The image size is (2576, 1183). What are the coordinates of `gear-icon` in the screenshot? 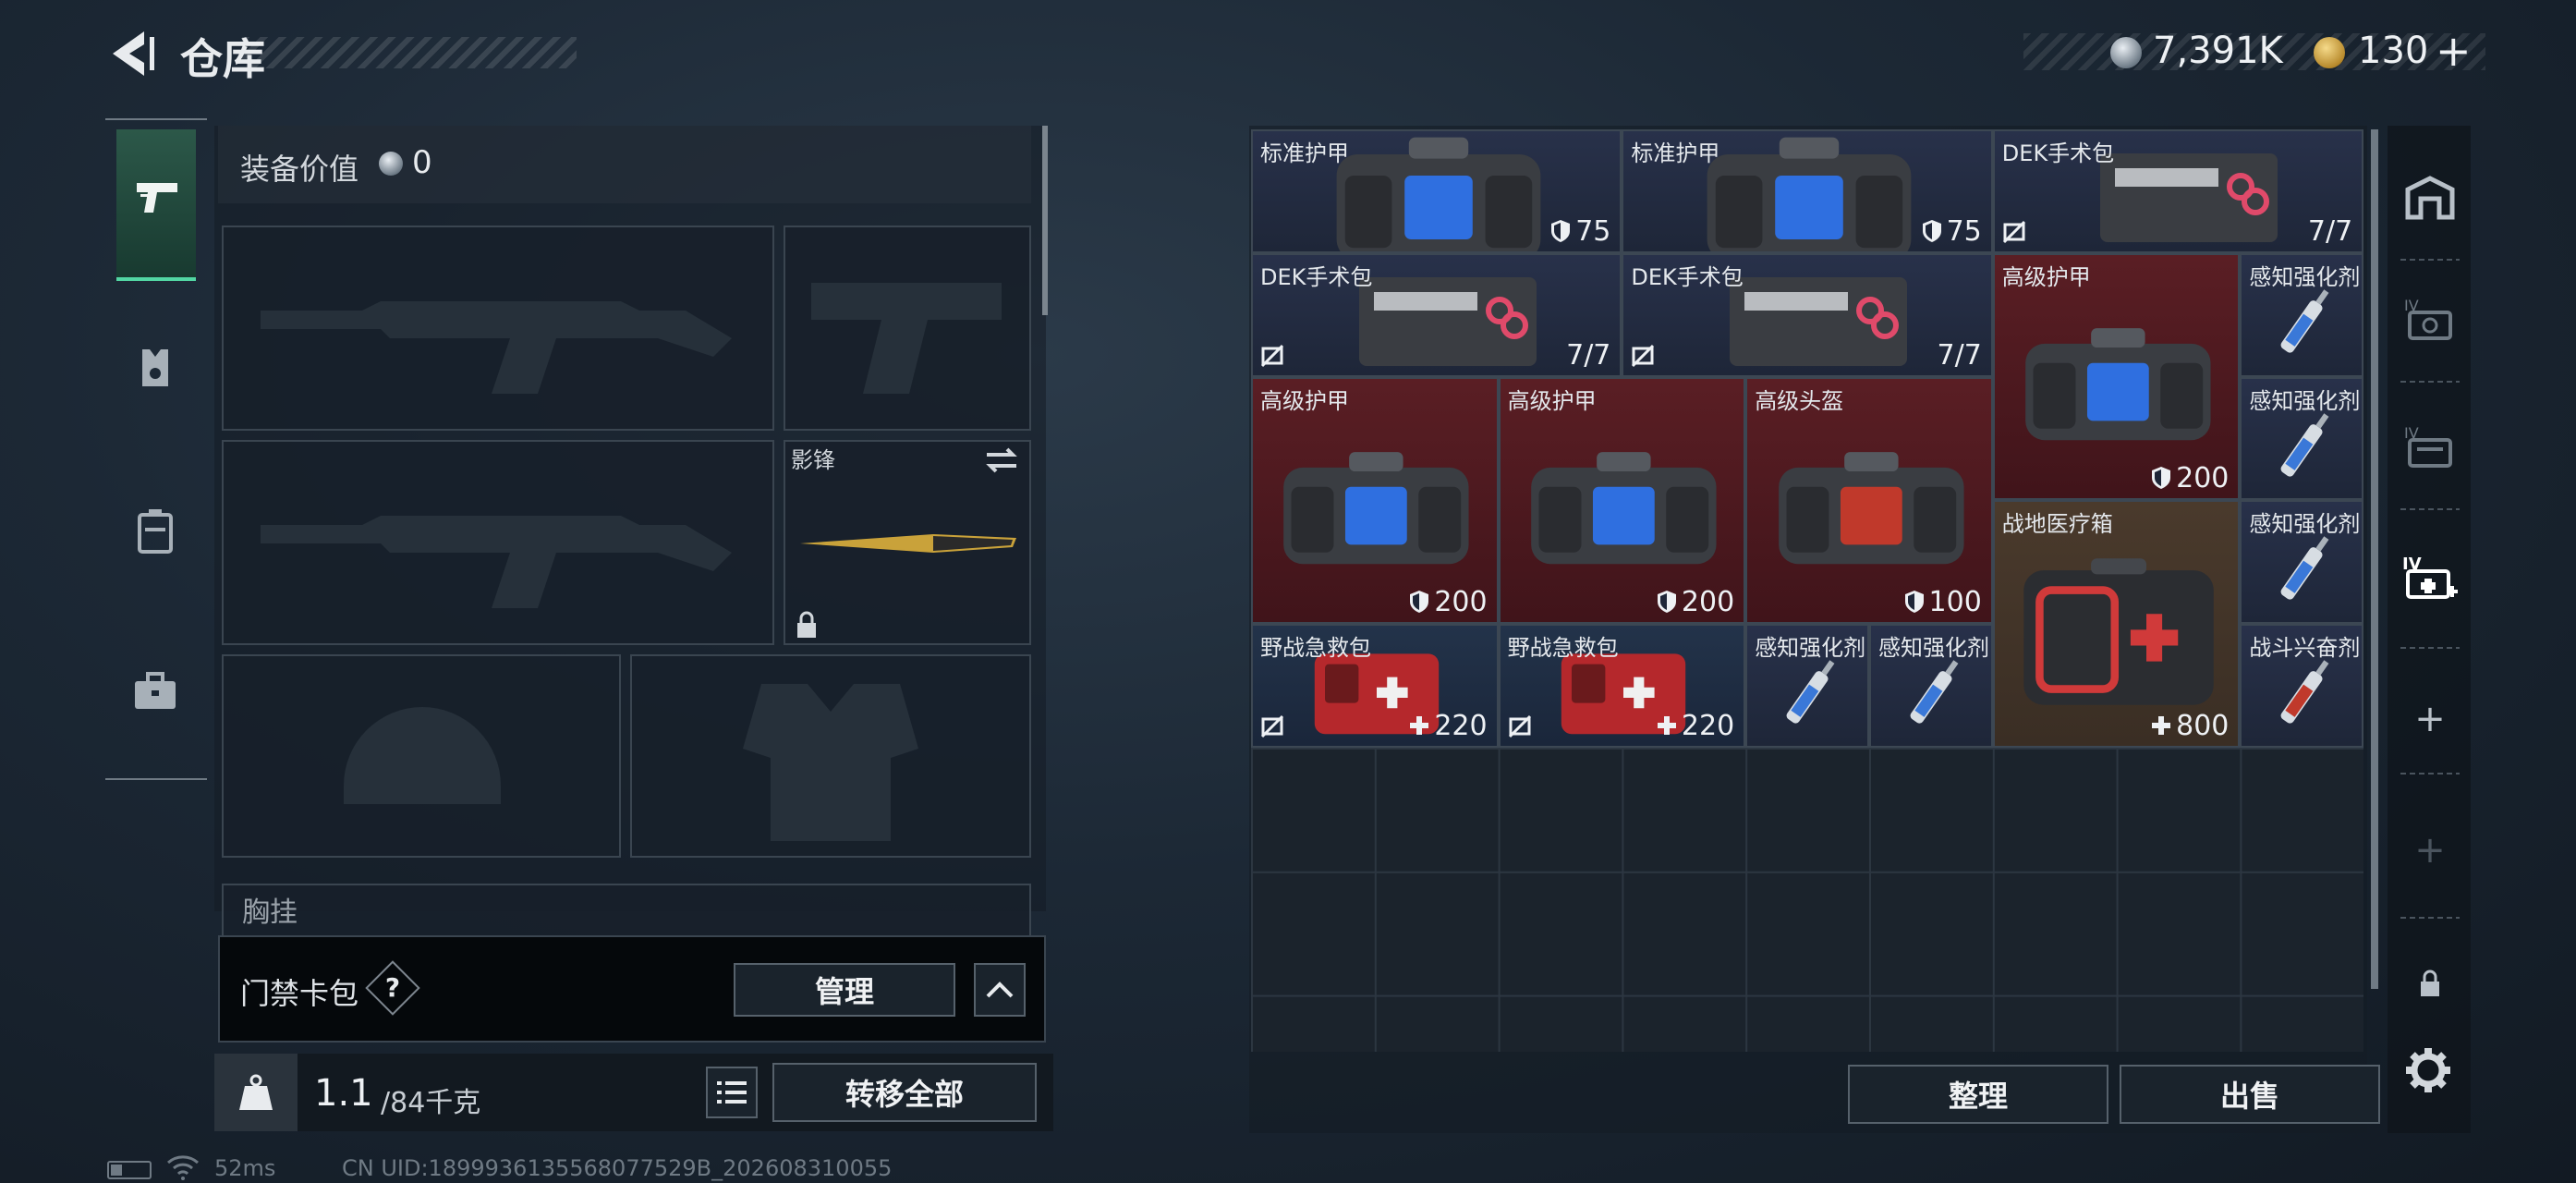 It's located at (2428, 1070).